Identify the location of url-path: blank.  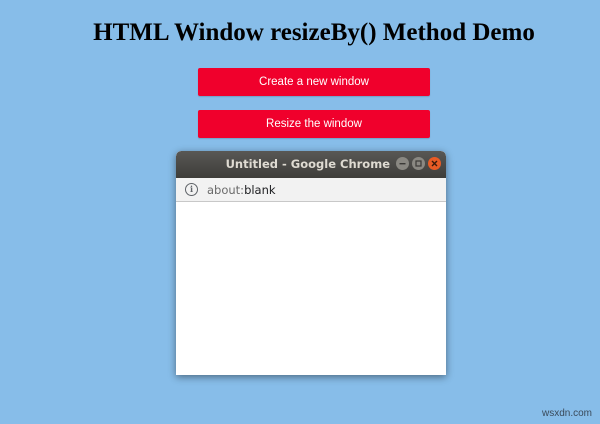
(260, 189).